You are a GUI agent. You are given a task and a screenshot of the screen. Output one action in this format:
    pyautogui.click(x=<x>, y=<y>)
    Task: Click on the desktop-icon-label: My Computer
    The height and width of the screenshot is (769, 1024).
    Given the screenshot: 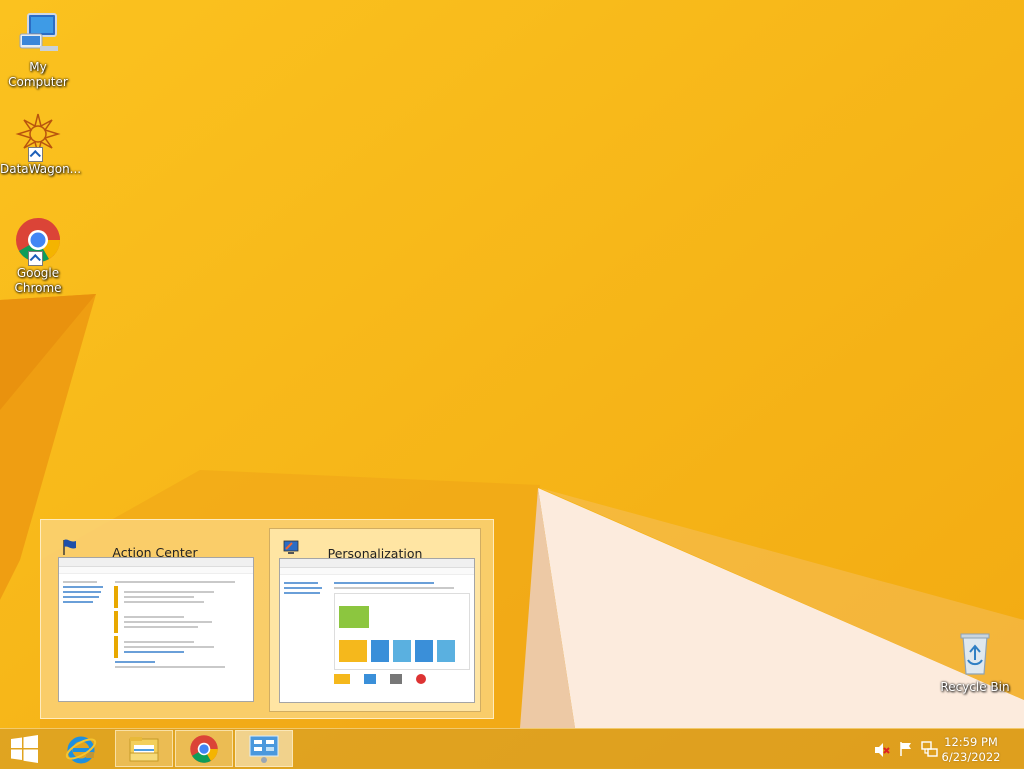 What is the action you would take?
    pyautogui.click(x=38, y=74)
    